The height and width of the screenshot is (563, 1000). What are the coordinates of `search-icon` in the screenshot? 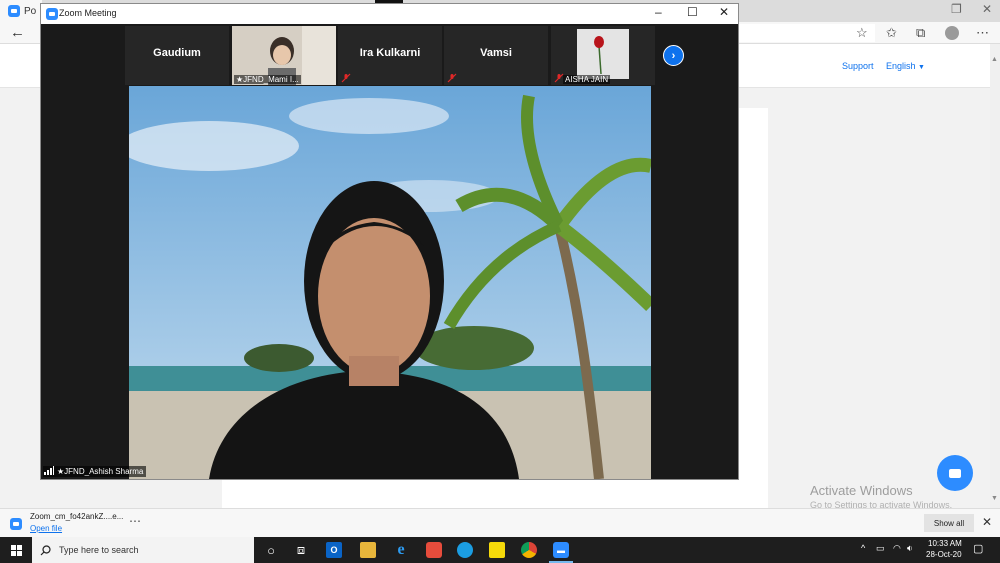 It's located at (45, 549).